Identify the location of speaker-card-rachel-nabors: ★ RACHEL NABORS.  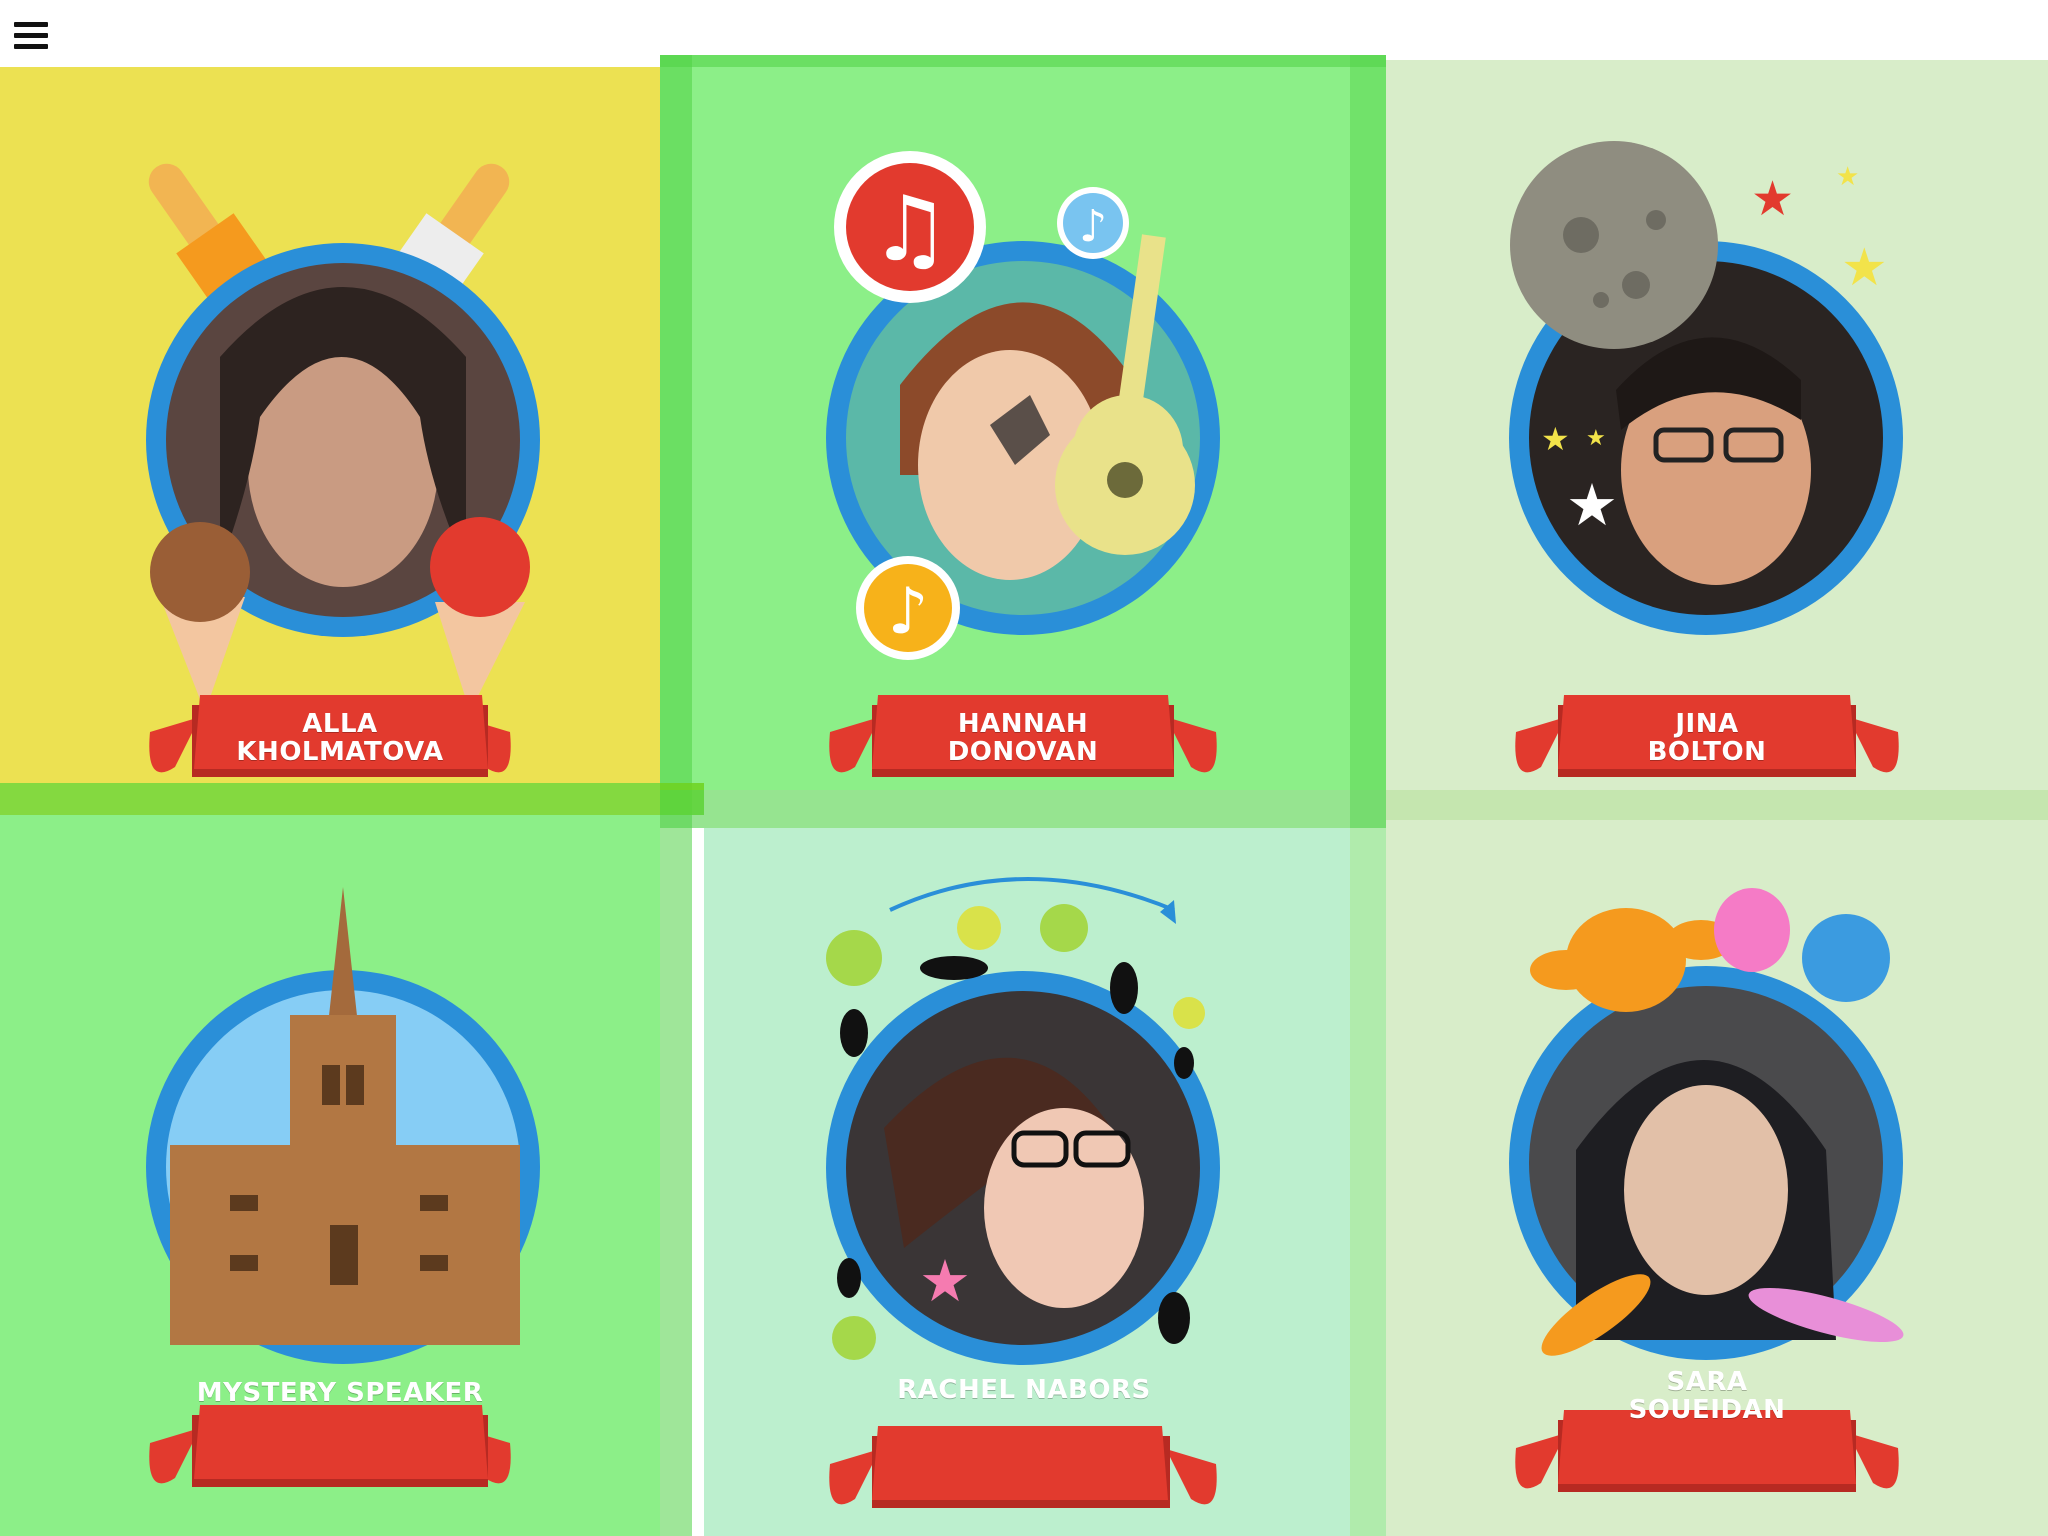
(1027, 1182).